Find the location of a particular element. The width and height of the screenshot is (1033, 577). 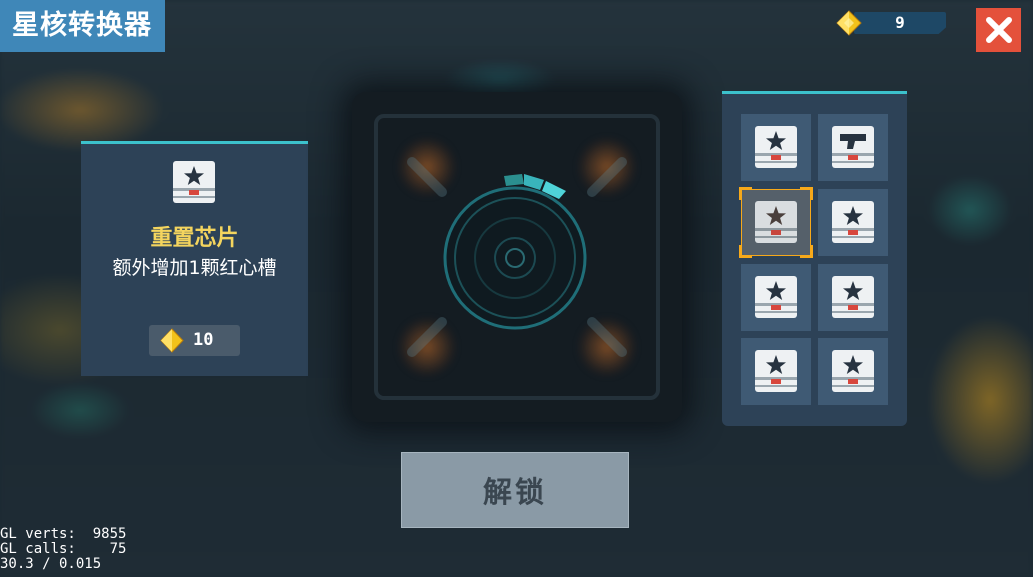

page-title: 星核转换器 is located at coordinates (82, 26).